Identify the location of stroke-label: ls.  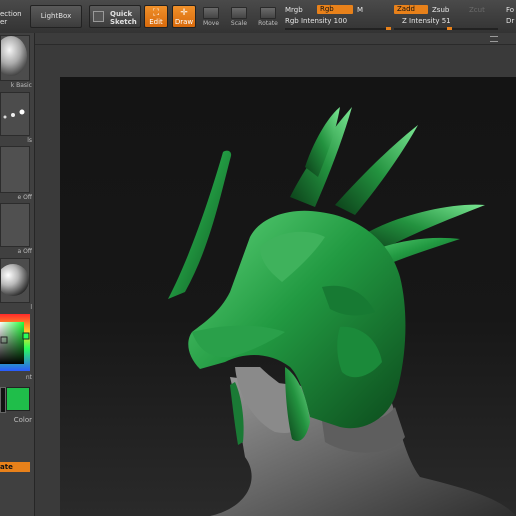
(29, 140).